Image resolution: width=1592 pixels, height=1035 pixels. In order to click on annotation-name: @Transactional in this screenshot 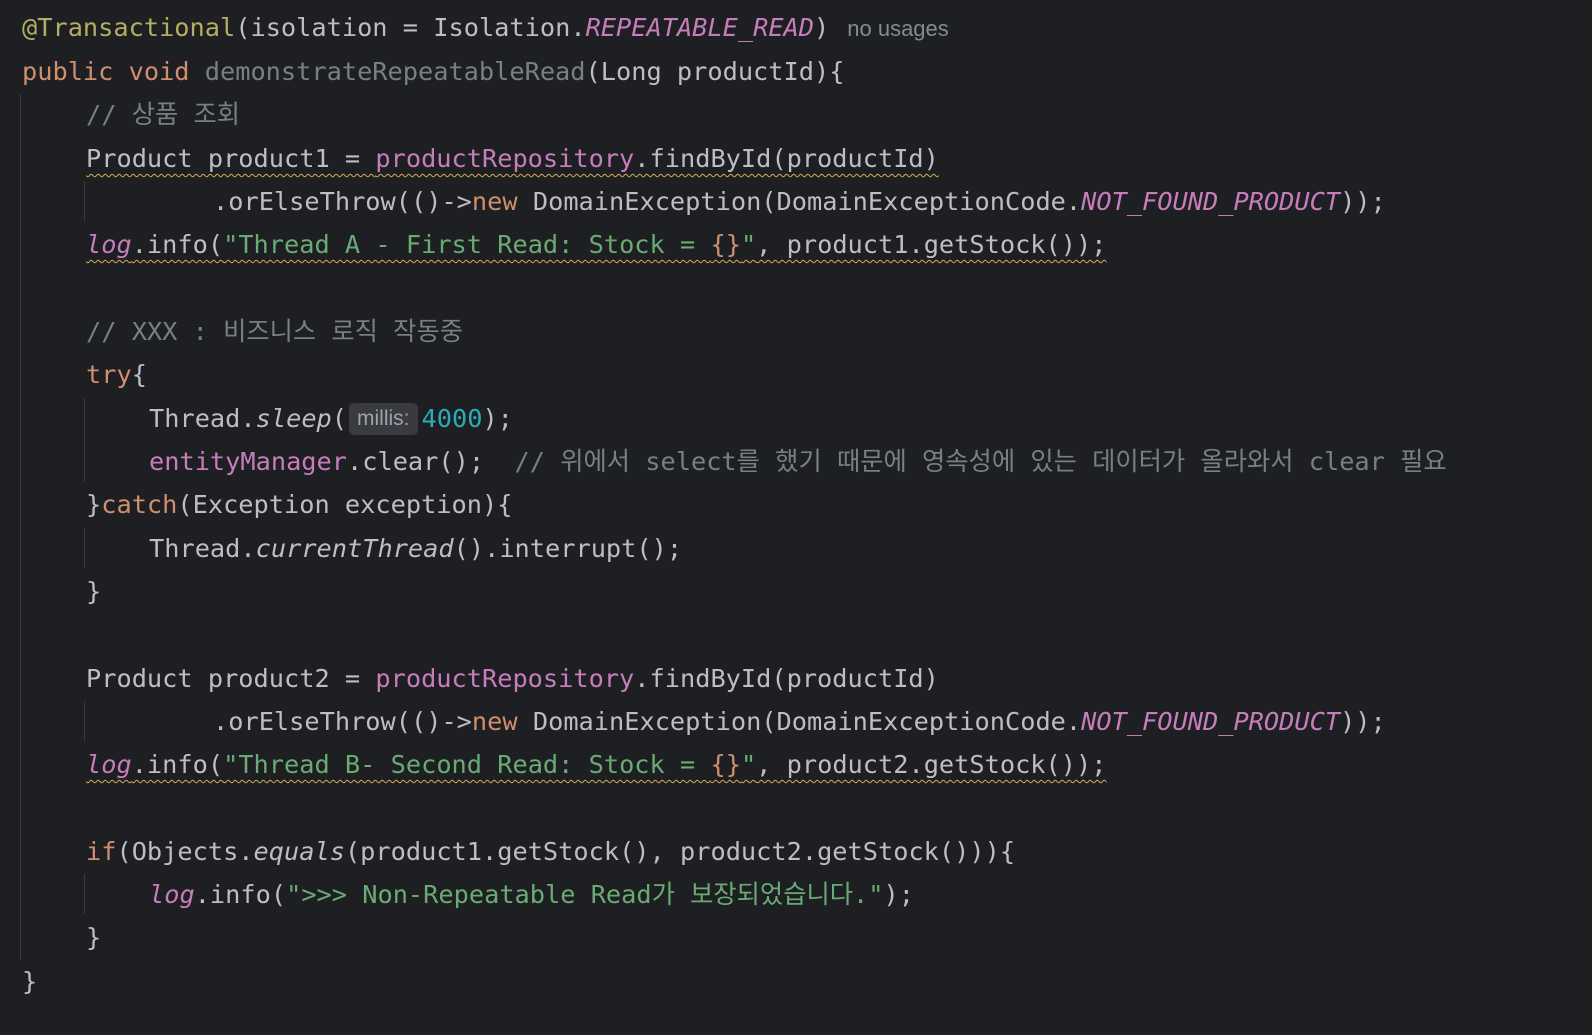, I will do `click(129, 27)`.